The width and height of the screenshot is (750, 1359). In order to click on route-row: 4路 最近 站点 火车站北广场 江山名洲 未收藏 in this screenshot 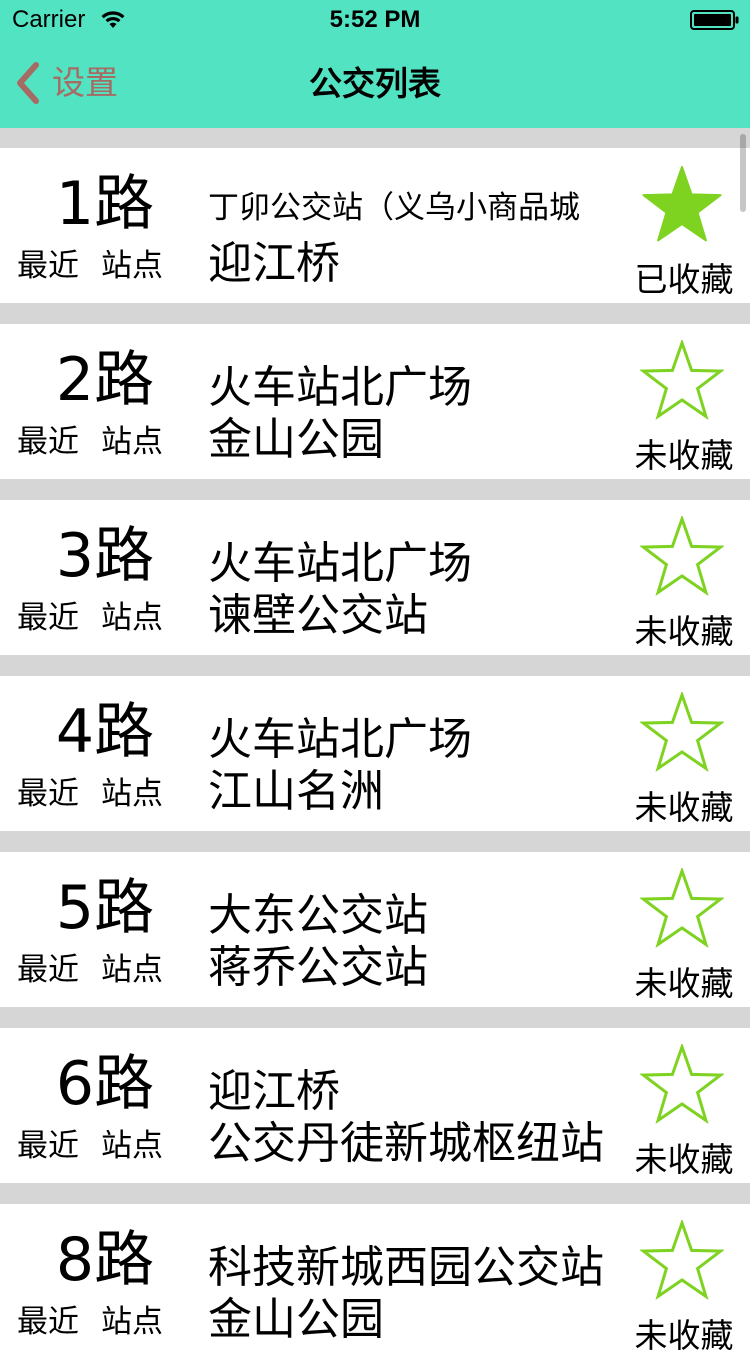, I will do `click(375, 753)`.